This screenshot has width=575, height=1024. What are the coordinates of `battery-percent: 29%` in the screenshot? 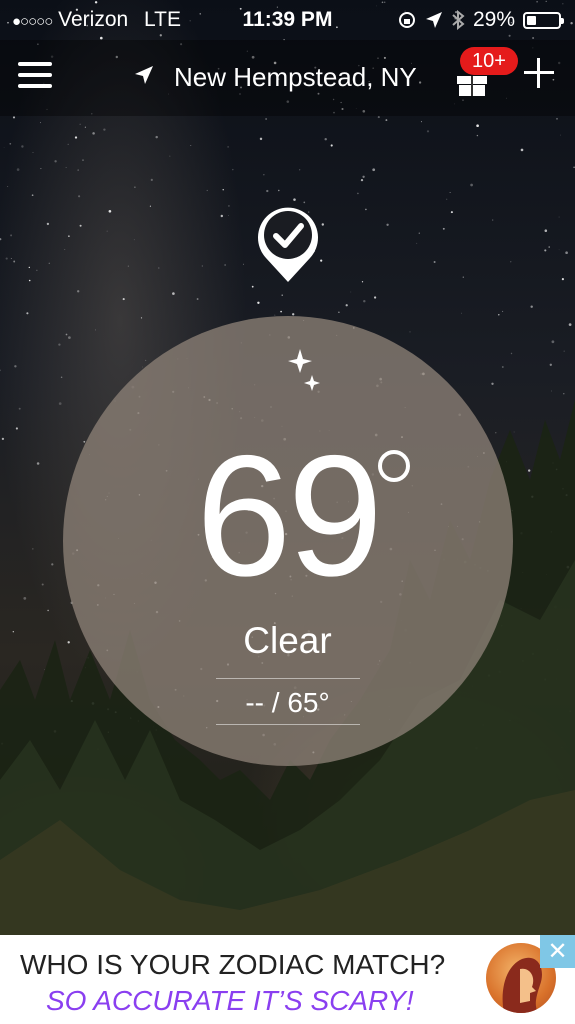 It's located at (493, 19).